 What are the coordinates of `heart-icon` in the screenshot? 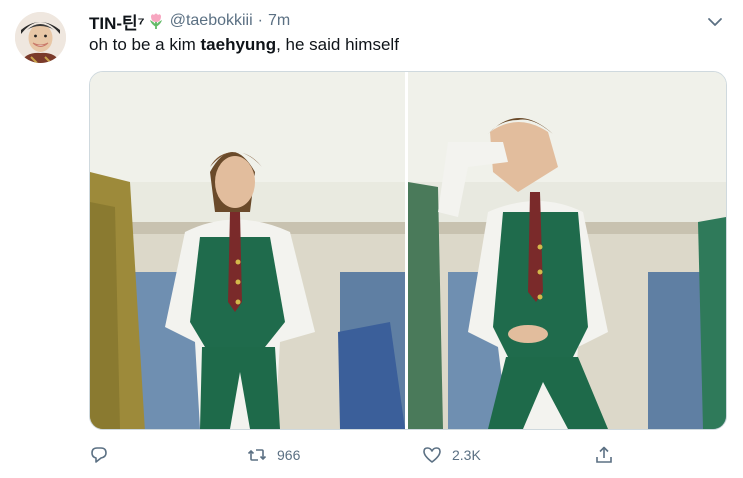 It's located at (432, 455).